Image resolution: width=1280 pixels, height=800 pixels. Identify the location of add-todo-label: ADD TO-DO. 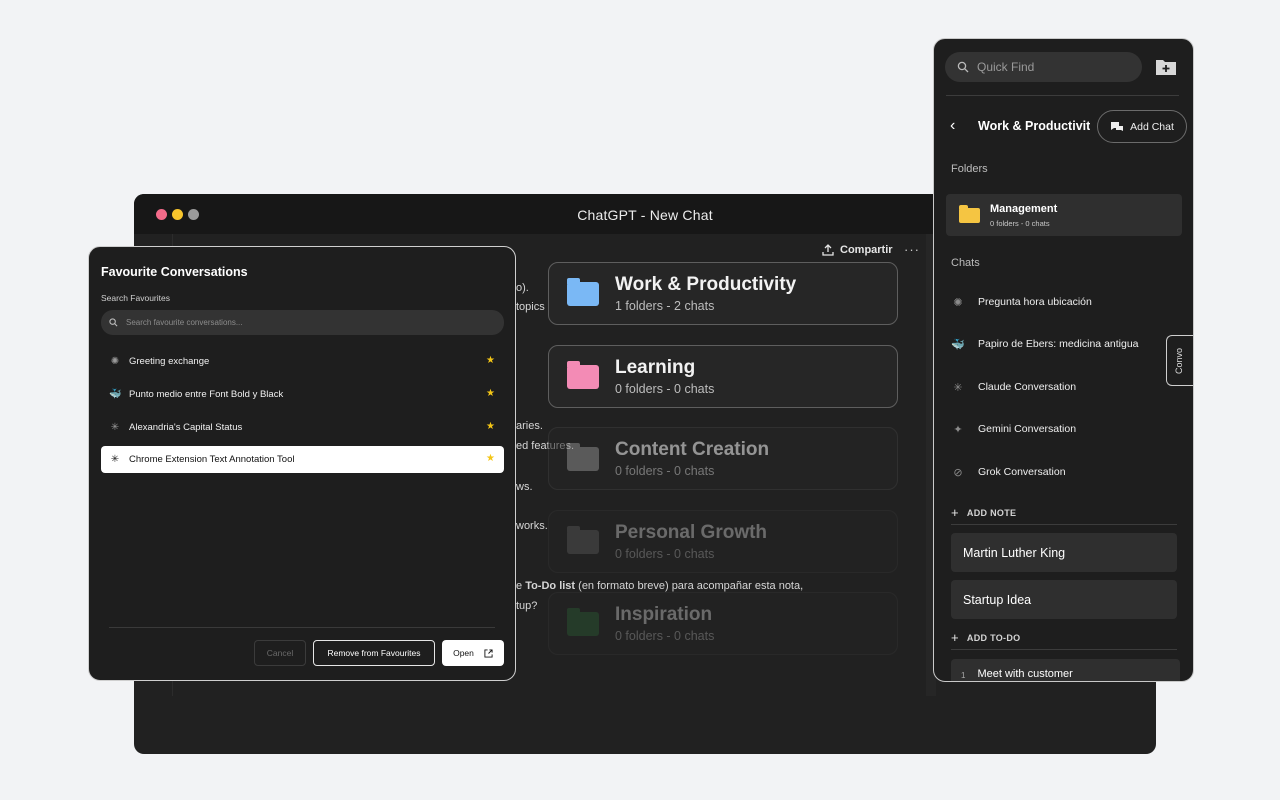
(993, 637).